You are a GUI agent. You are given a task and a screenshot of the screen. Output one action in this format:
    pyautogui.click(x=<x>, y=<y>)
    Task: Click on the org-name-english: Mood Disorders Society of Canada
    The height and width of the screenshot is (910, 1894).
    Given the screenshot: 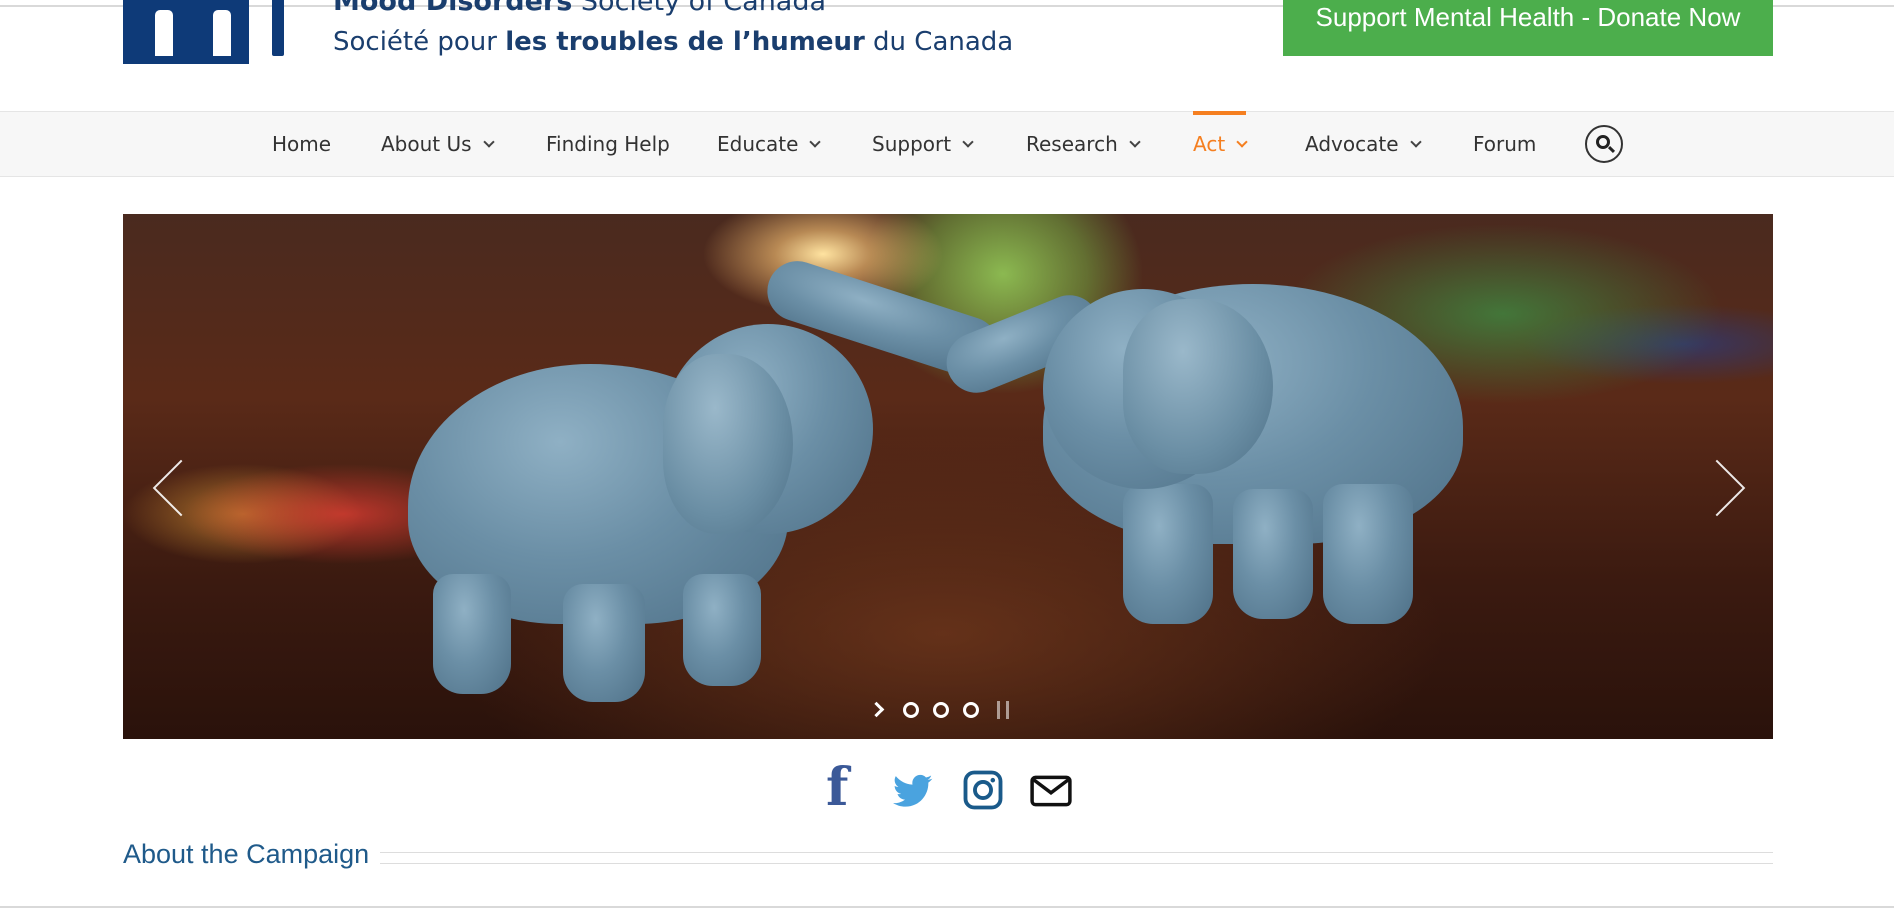 What is the action you would take?
    pyautogui.click(x=579, y=8)
    